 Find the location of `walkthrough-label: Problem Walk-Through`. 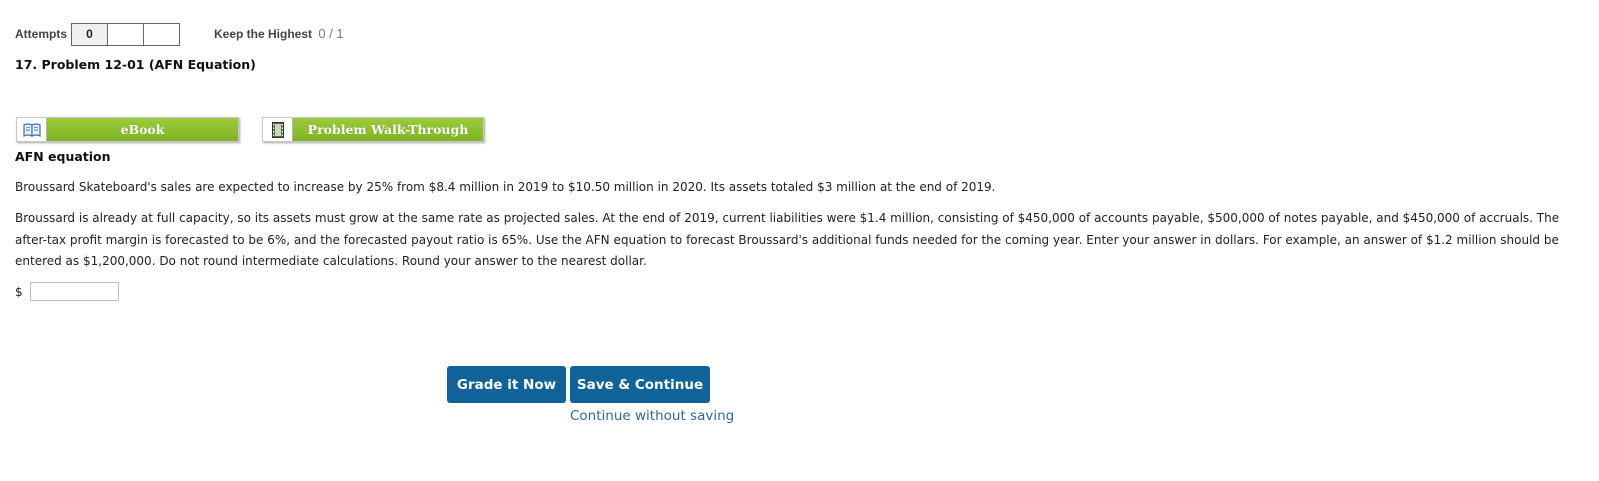

walkthrough-label: Problem Walk-Through is located at coordinates (388, 129).